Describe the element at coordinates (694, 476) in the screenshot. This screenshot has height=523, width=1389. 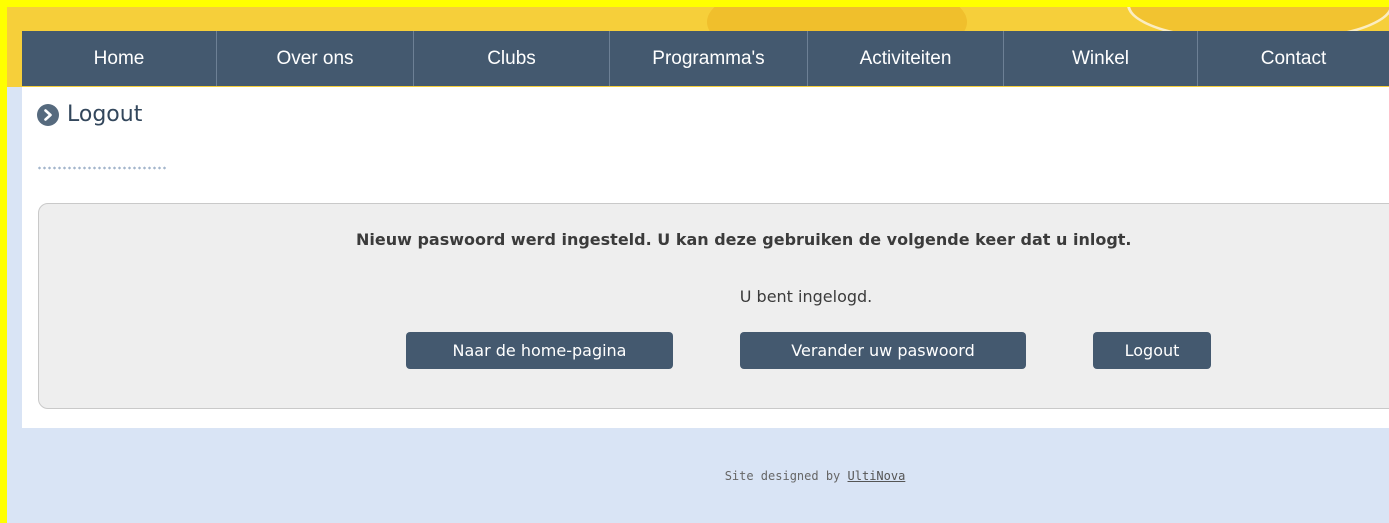
I see `footer: Site designed by UltiNova` at that location.